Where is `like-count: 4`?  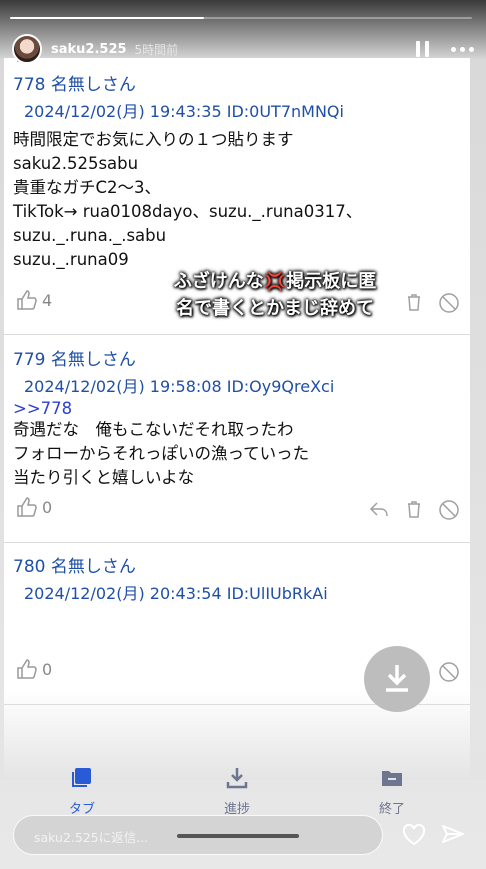 like-count: 4 is located at coordinates (47, 300).